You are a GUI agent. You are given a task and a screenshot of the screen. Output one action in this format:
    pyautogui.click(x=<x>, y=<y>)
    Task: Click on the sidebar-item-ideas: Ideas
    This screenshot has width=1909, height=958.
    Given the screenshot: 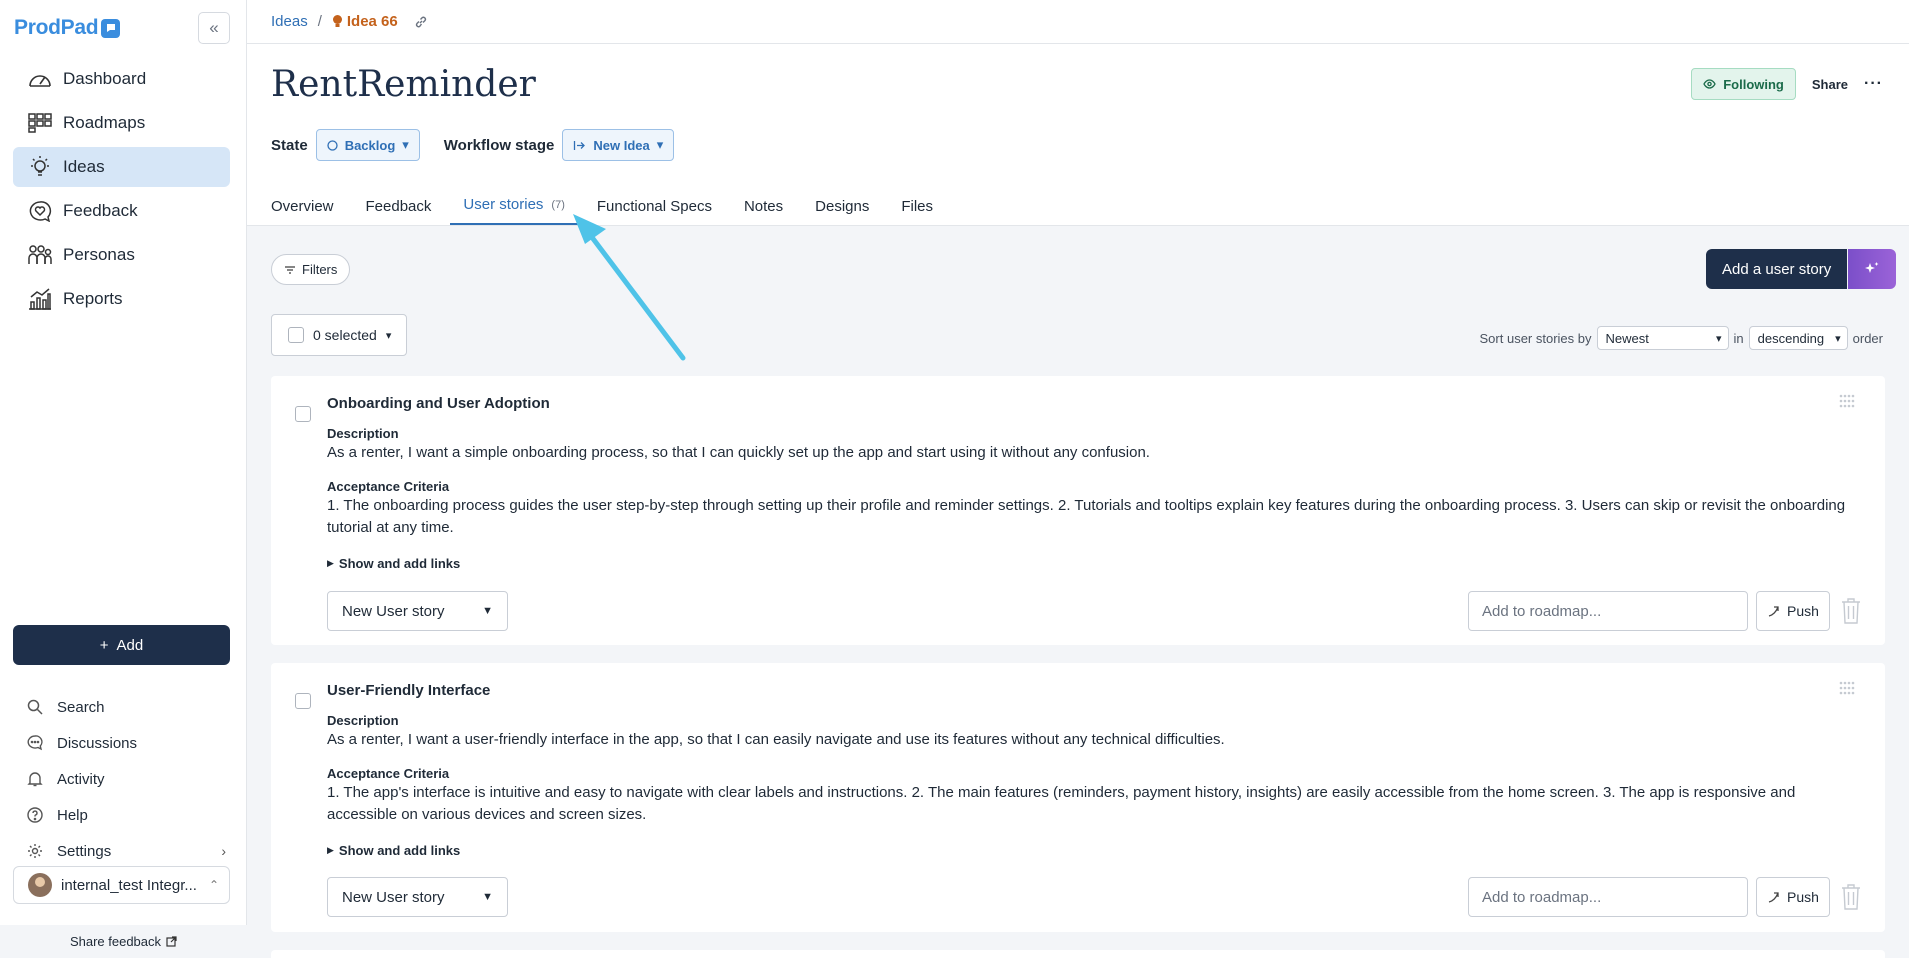 What is the action you would take?
    pyautogui.click(x=121, y=167)
    